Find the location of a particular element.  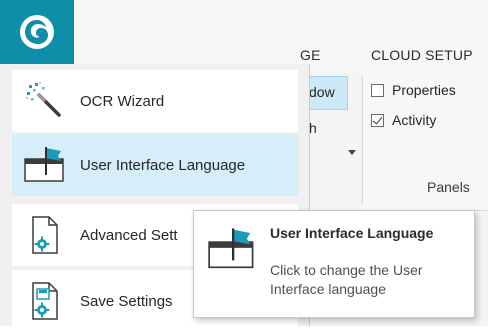

activity-checkbox: Activity is located at coordinates (403, 120).